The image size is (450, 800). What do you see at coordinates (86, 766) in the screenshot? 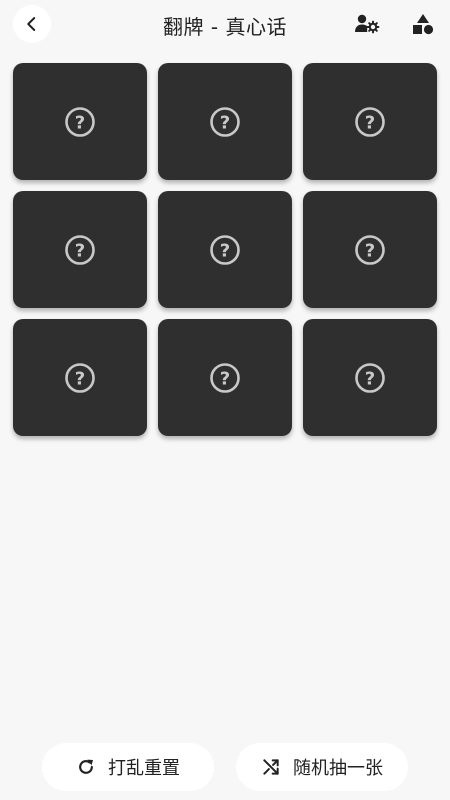
I see `refresh-icon` at bounding box center [86, 766].